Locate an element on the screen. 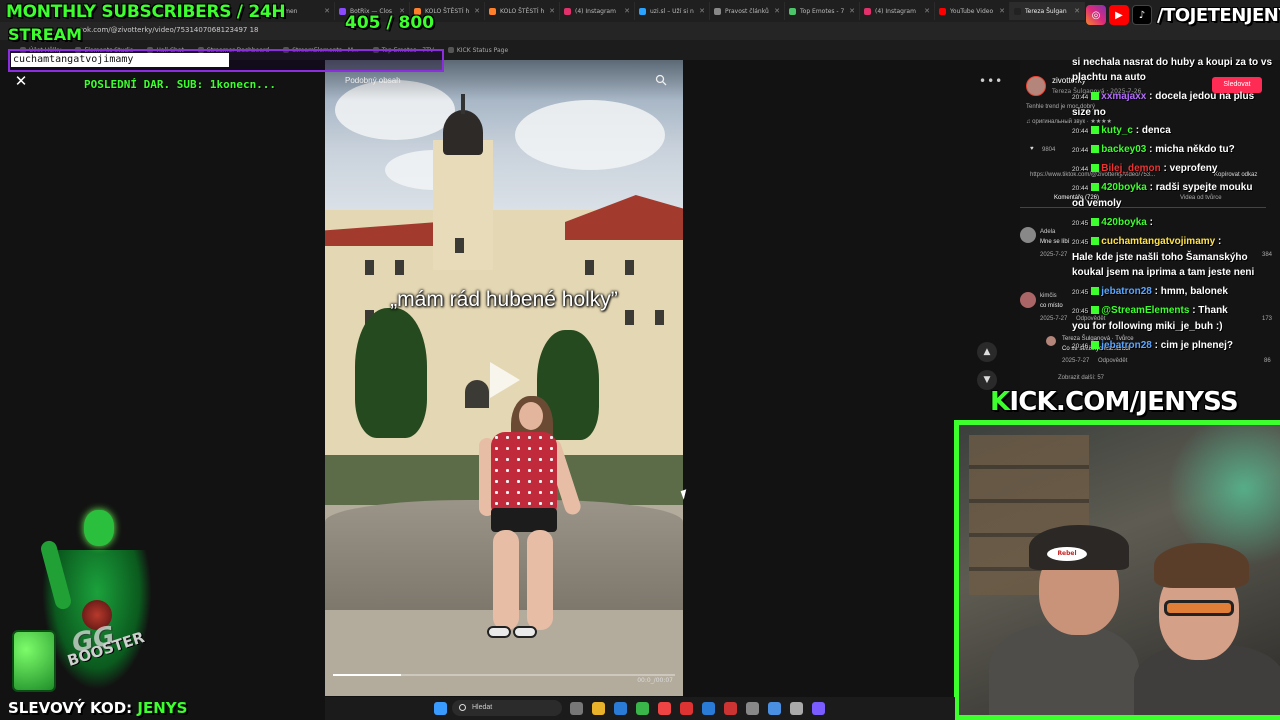 The image size is (1280, 720). similar-content-label: Podobný obsah is located at coordinates (373, 80).